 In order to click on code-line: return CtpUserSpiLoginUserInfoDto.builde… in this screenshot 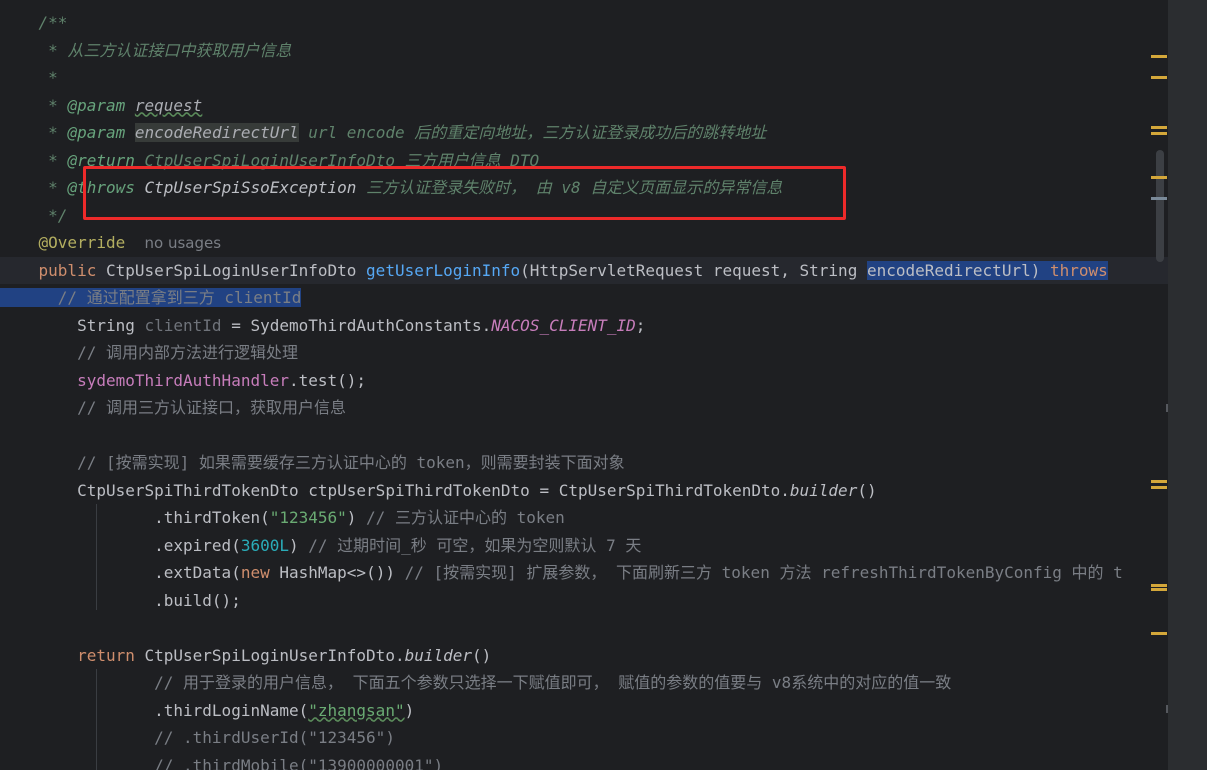, I will do `click(584, 656)`.